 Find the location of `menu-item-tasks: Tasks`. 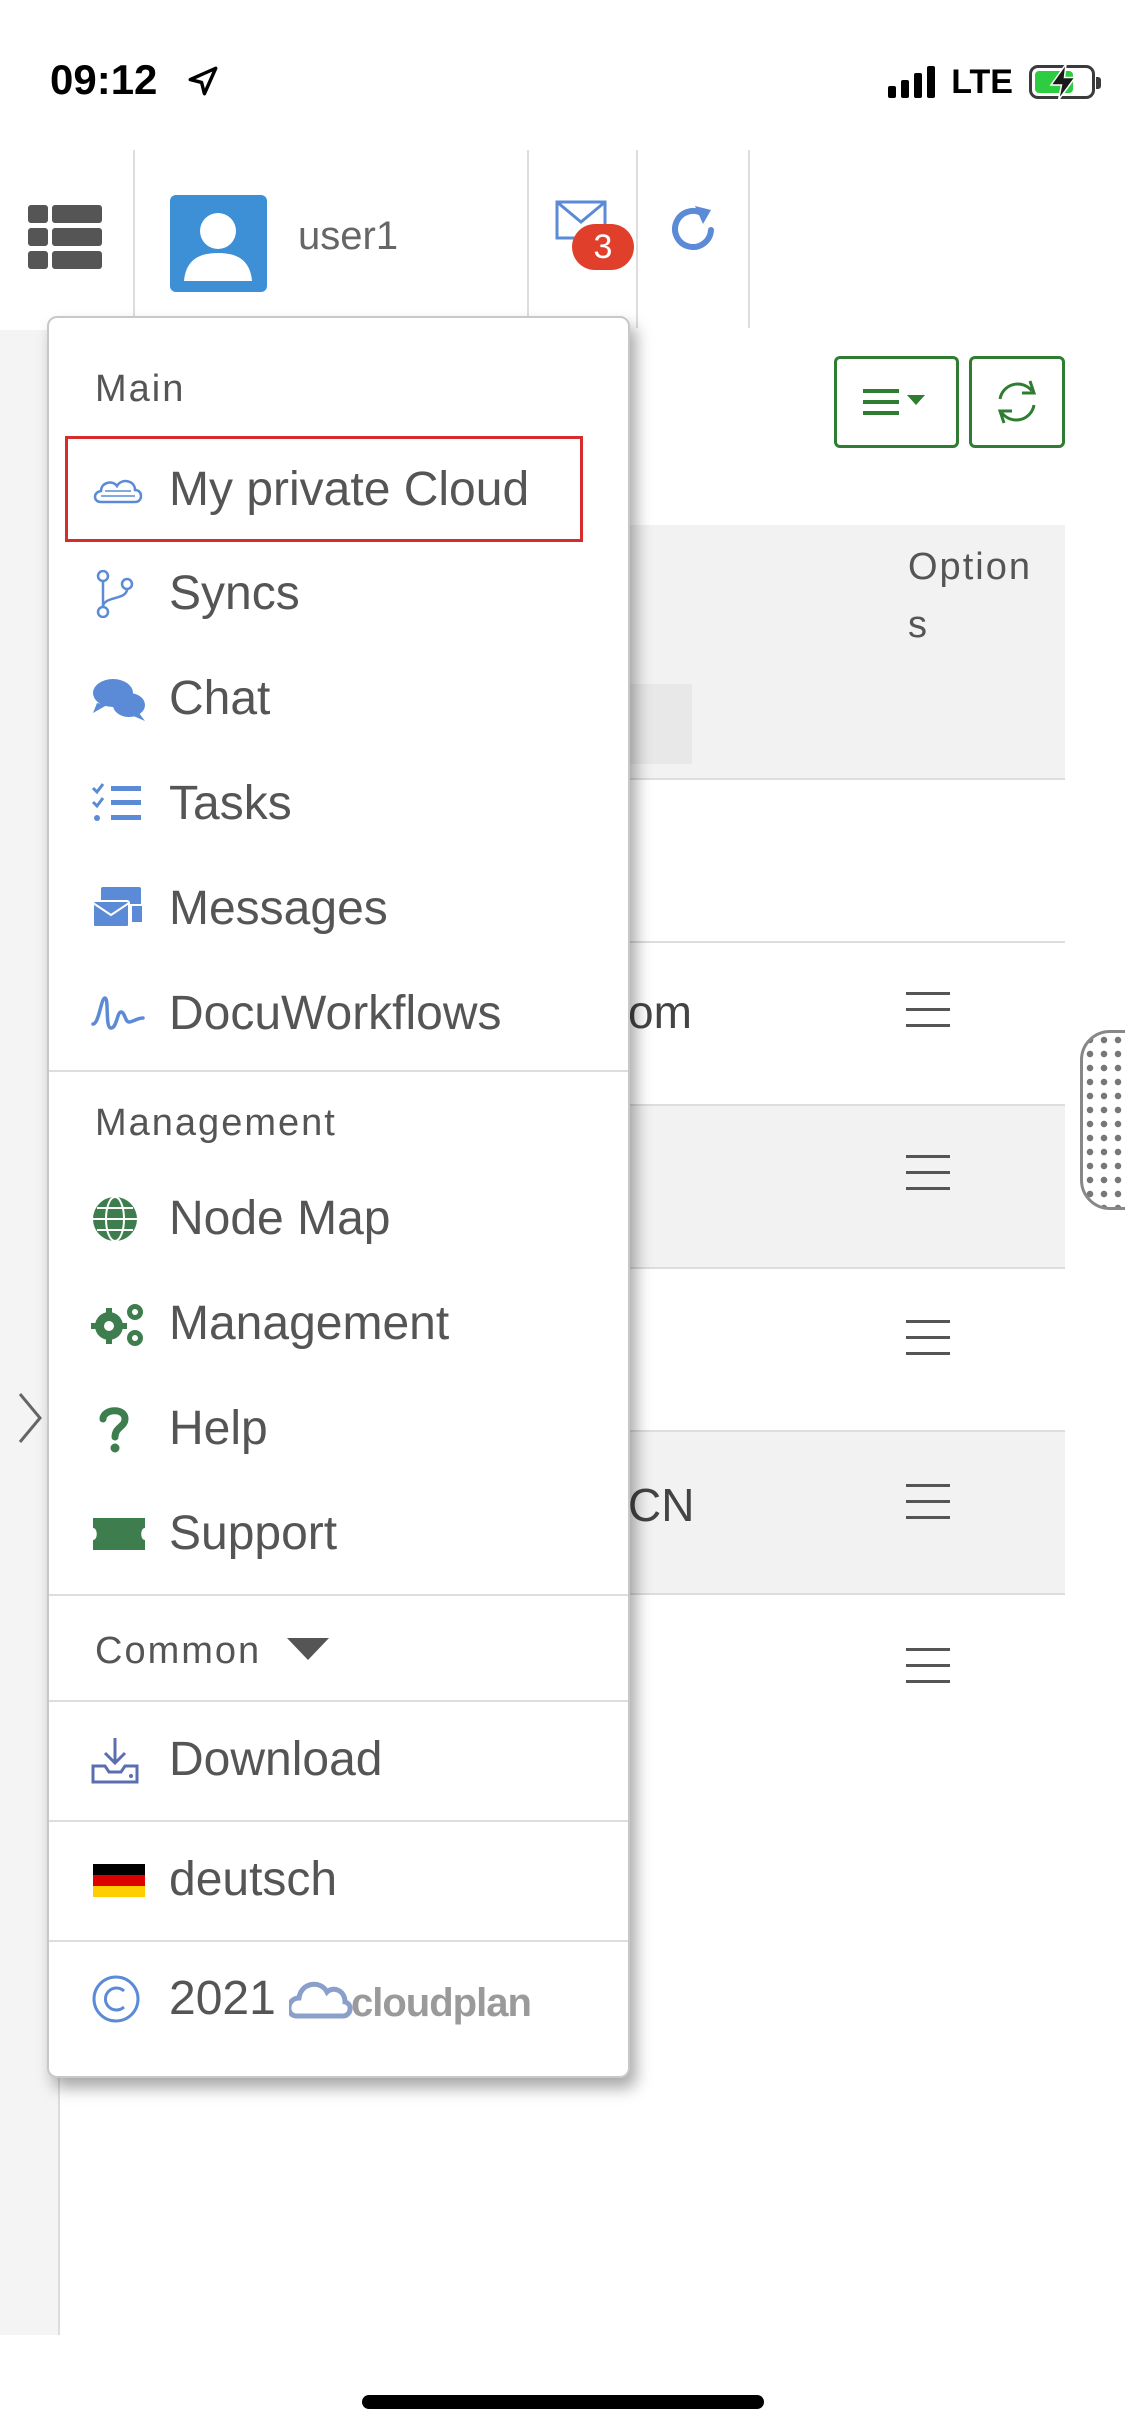

menu-item-tasks: Tasks is located at coordinates (338, 803).